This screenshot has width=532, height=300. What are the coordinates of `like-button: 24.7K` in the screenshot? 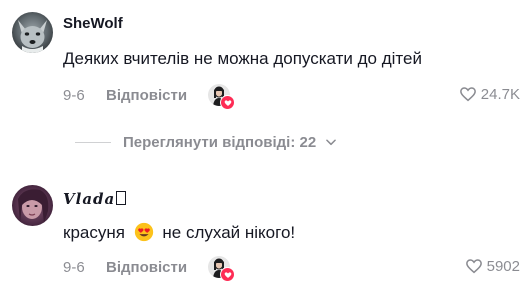 It's located at (489, 94).